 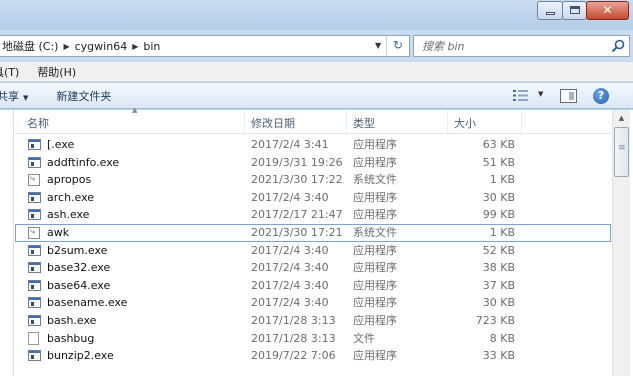 What do you see at coordinates (316, 96) in the screenshot?
I see `command-bar: 共享 ▼ 新建文件夹 ▼ ?` at bounding box center [316, 96].